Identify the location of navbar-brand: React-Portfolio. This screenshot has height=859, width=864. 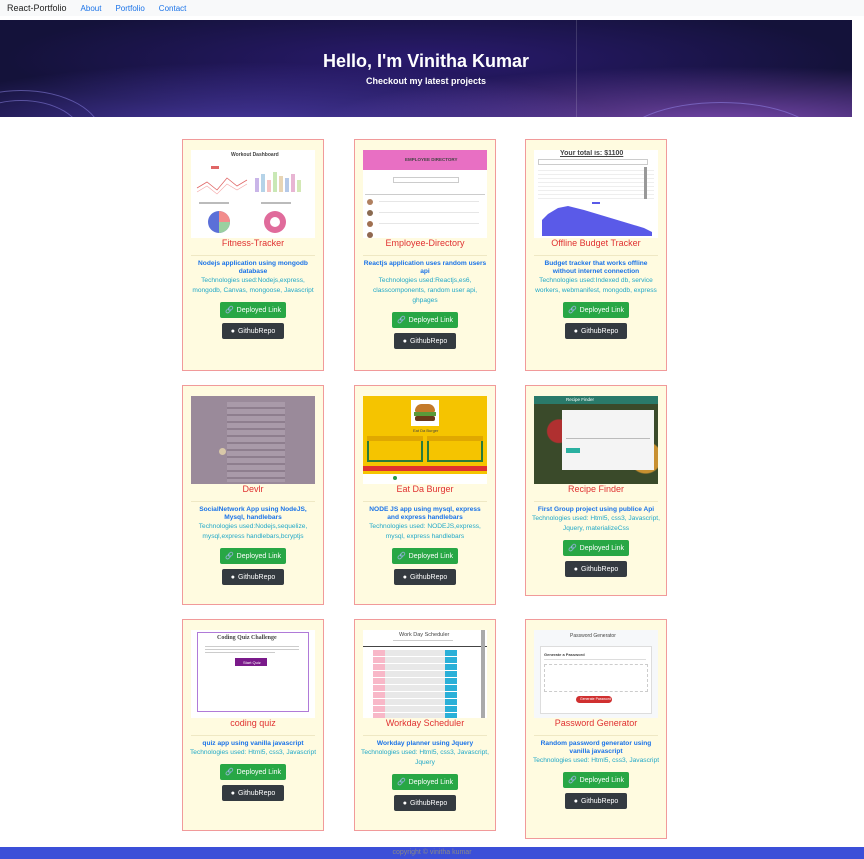
(37, 8).